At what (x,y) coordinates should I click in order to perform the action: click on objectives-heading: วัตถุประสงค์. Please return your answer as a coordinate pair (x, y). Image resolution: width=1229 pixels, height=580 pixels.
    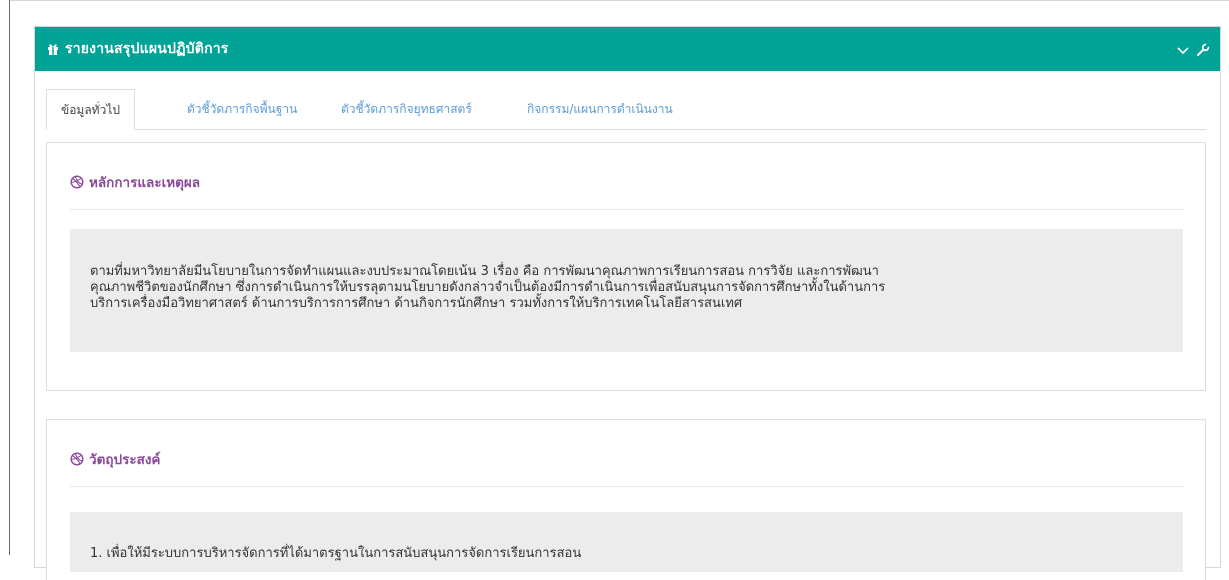
    Looking at the image, I should click on (125, 460).